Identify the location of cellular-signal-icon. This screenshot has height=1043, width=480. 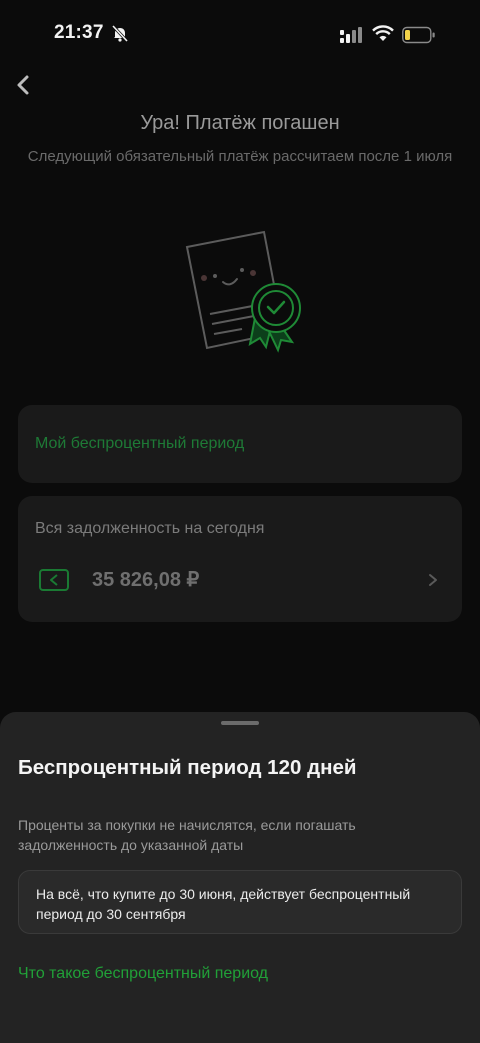
(352, 37).